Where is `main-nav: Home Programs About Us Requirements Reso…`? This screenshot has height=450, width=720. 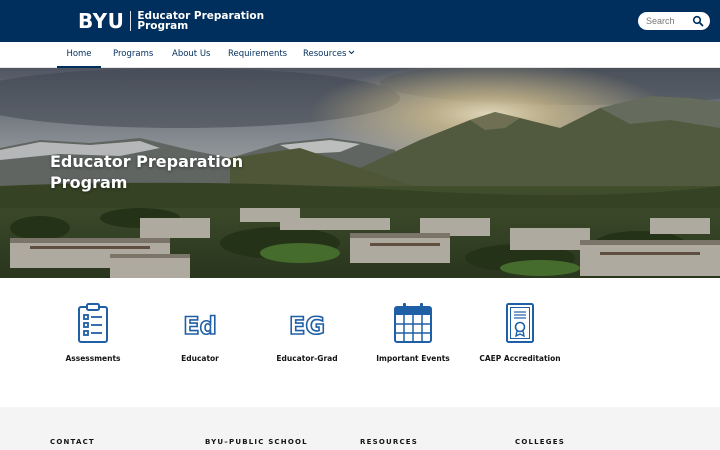
main-nav: Home Programs About Us Requirements Reso… is located at coordinates (360, 55).